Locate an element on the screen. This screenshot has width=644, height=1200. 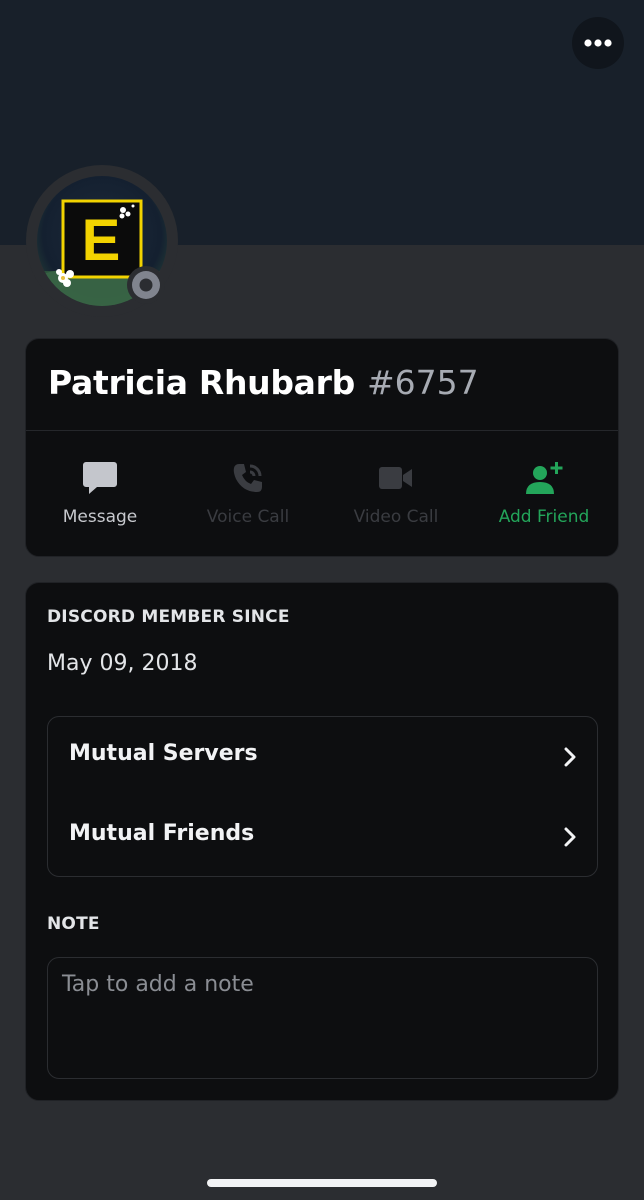
status-indicator is located at coordinates (146, 285).